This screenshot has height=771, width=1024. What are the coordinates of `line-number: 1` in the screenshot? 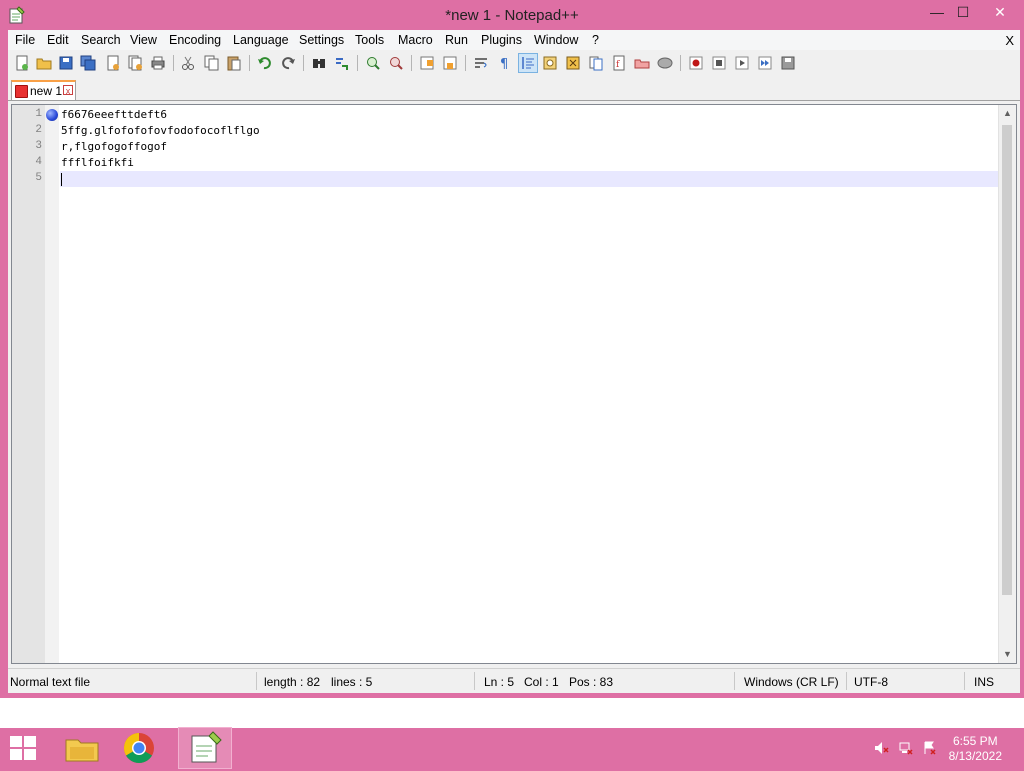 It's located at (38, 114).